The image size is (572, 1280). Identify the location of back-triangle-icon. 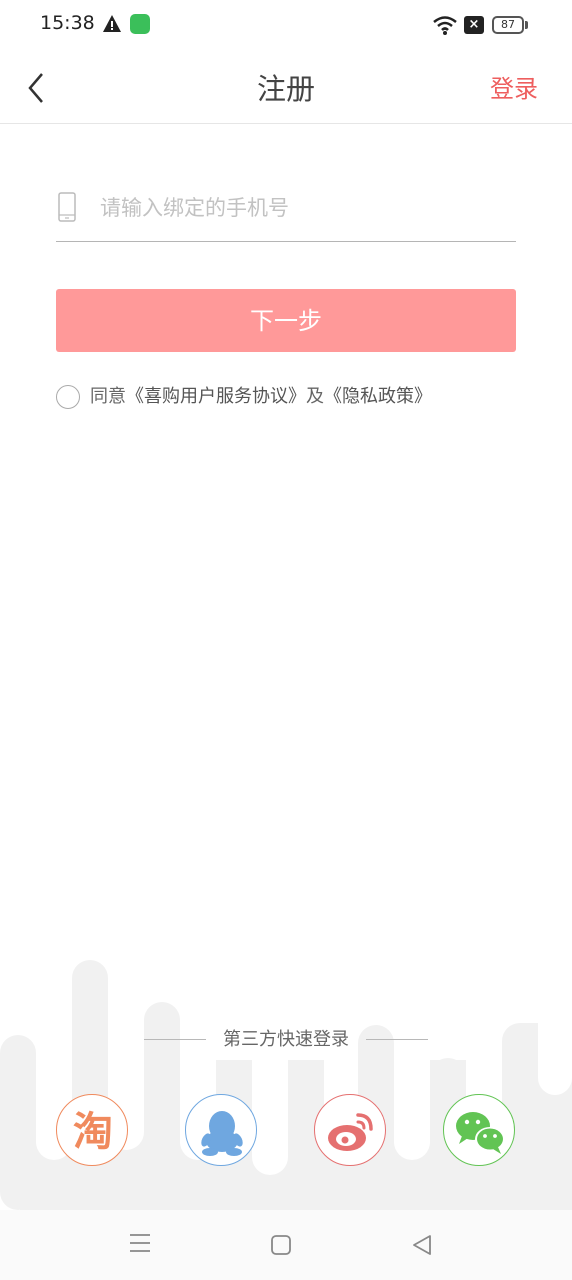
(422, 1245).